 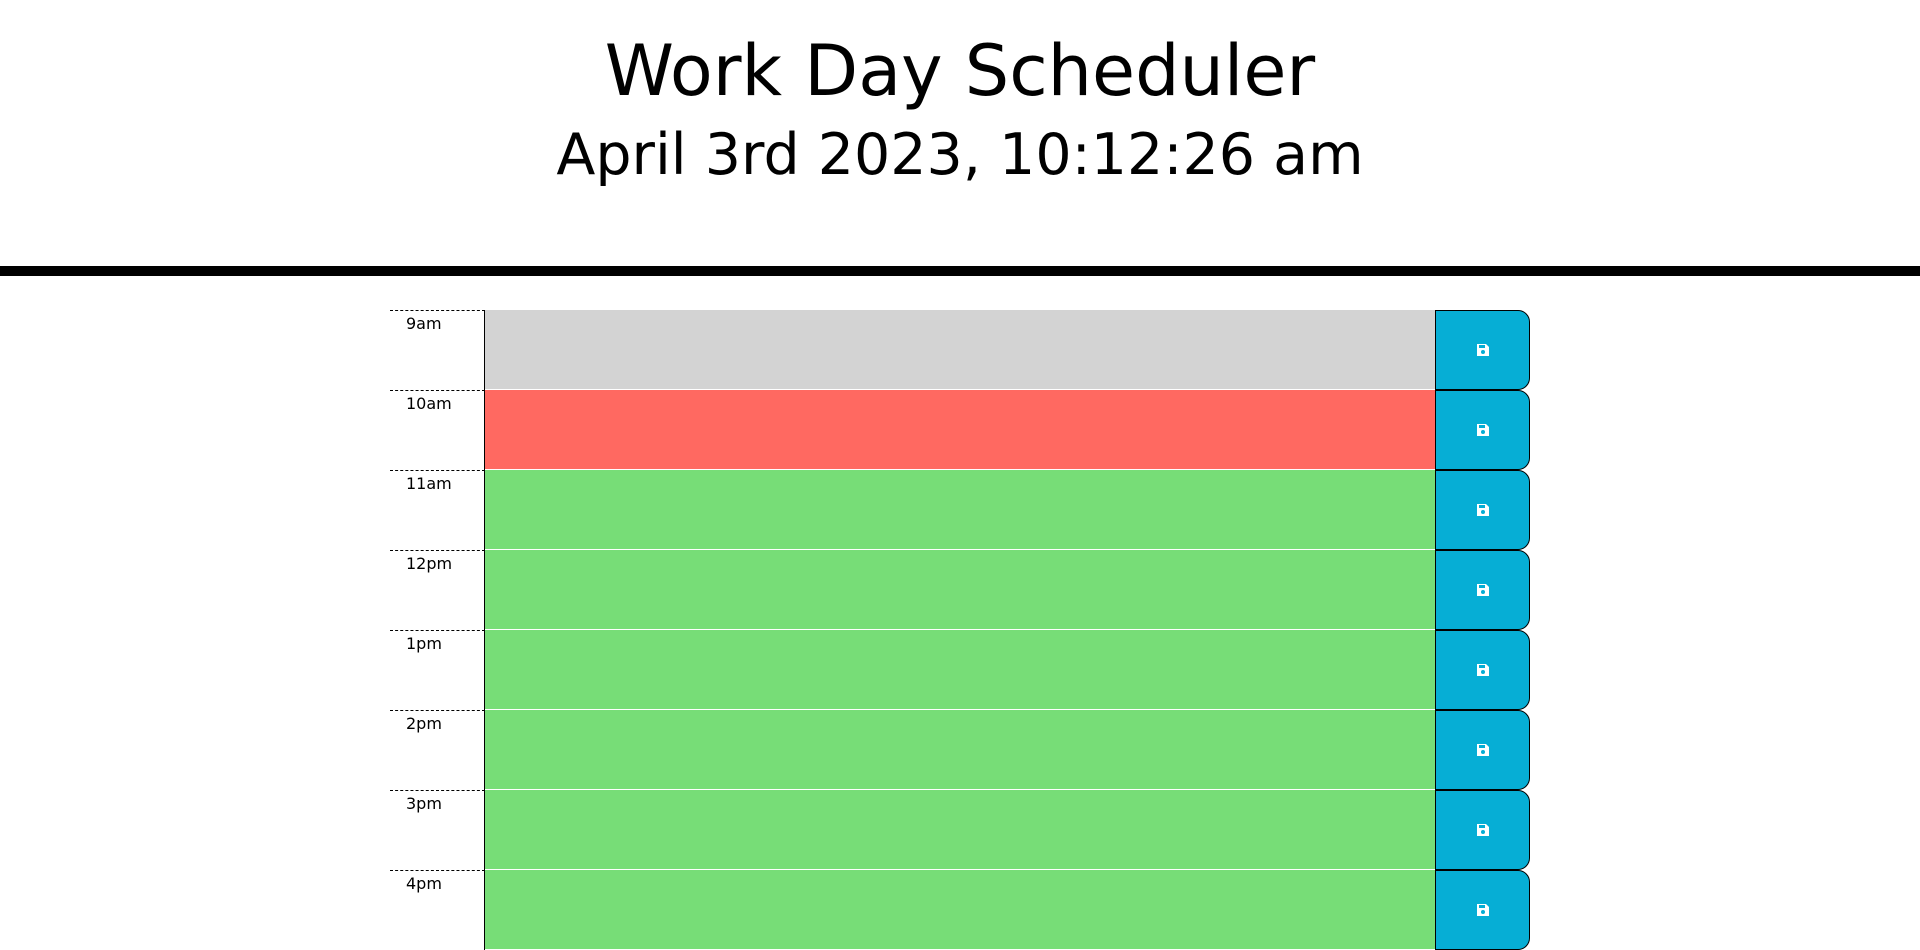 I want to click on hour-label: 1pm, so click(x=437, y=670).